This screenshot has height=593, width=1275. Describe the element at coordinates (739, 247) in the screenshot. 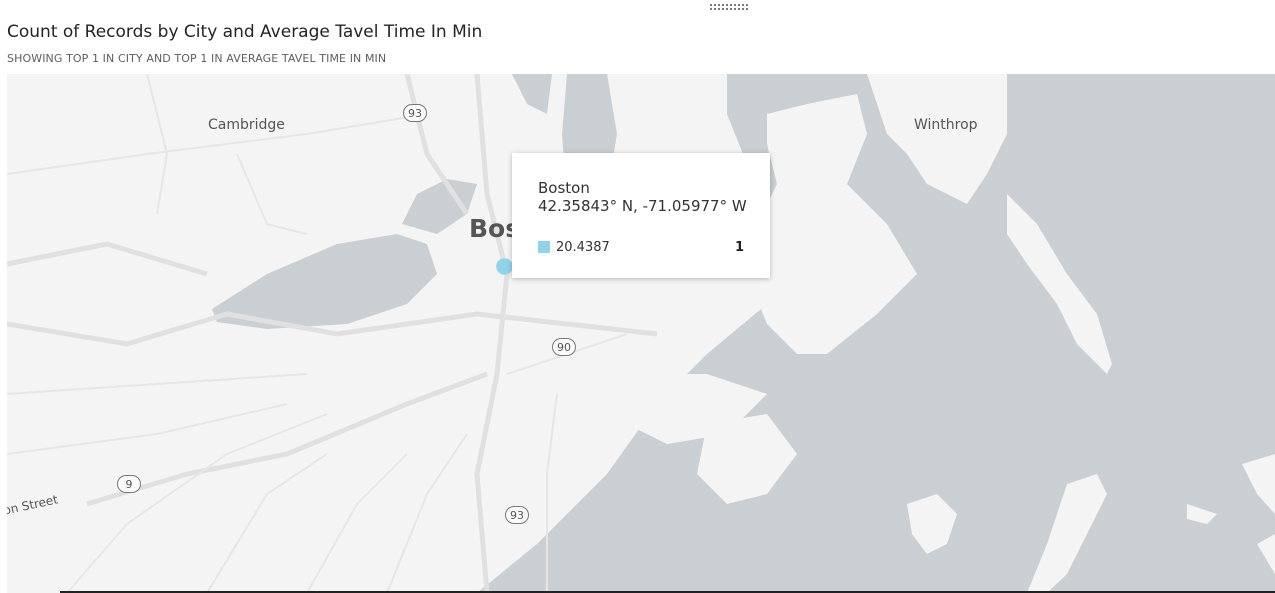

I see `tooltip-value: 1` at that location.